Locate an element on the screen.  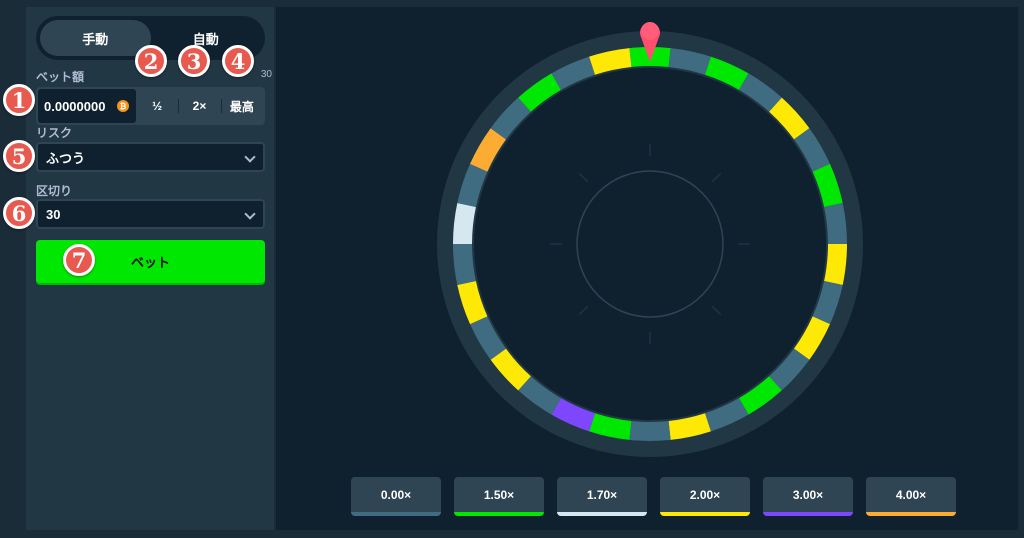
max-bet-button: 最高 is located at coordinates (241, 106).